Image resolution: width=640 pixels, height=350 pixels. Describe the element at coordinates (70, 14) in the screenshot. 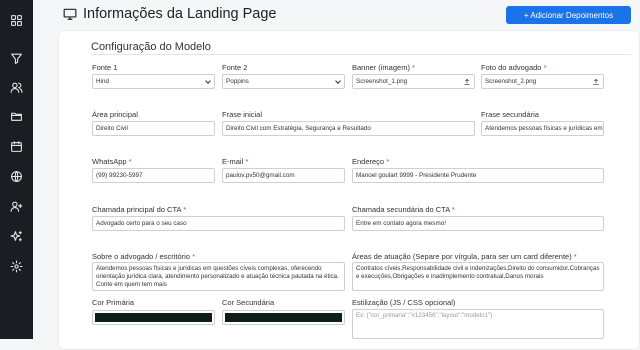

I see `monitor-icon` at that location.